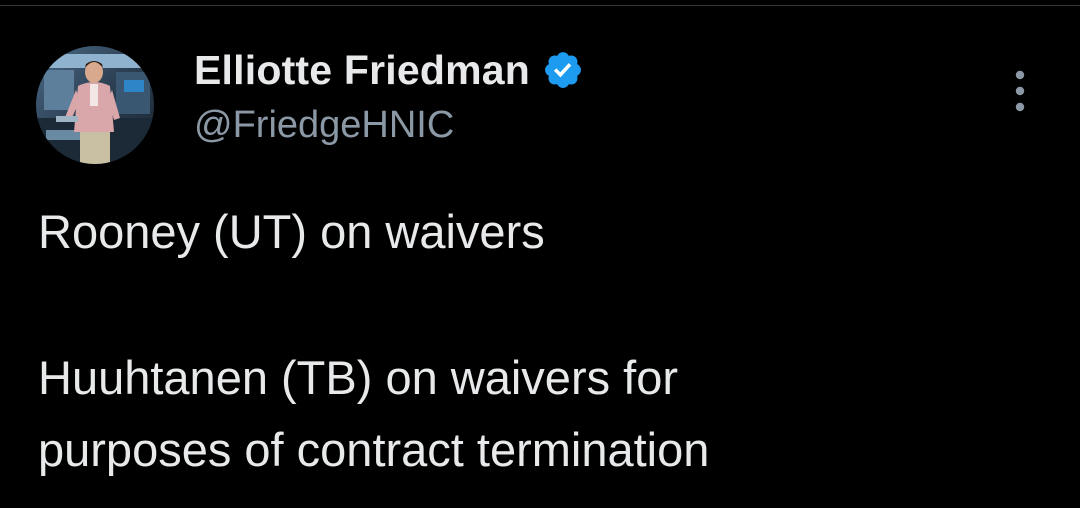 The width and height of the screenshot is (1080, 508). What do you see at coordinates (362, 70) in the screenshot?
I see `author-display-name: Elliotte Friedman` at bounding box center [362, 70].